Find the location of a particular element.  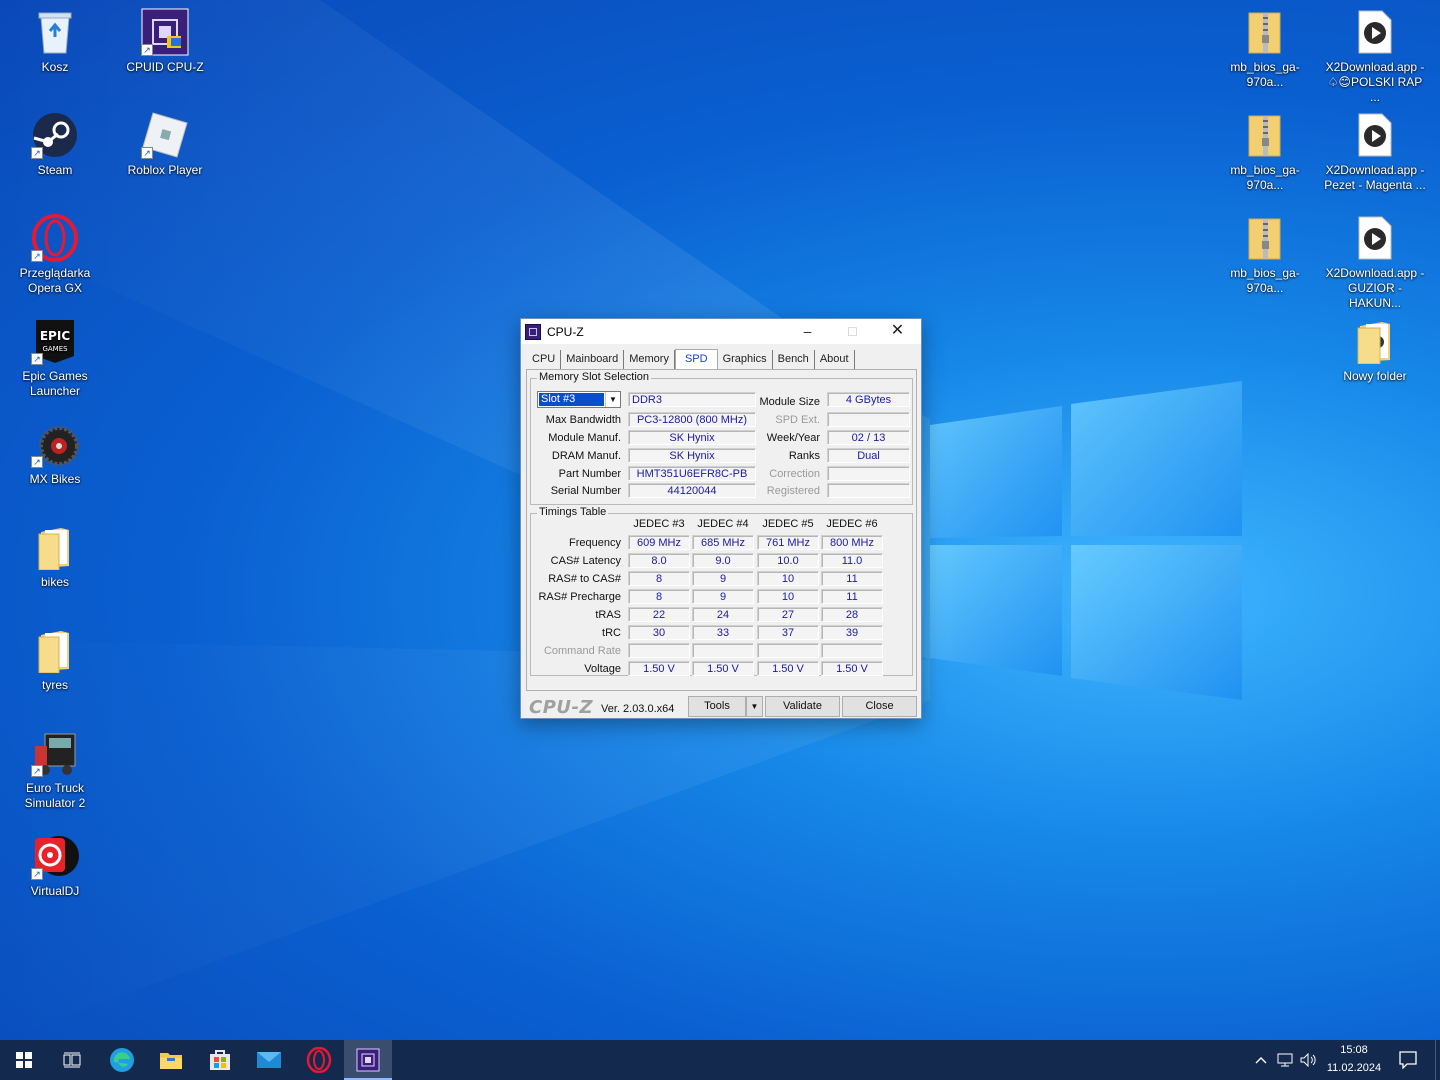

desktop-icon-euro-truck: ↗ Euro Truck Simulator 2 is located at coordinates (55, 770).